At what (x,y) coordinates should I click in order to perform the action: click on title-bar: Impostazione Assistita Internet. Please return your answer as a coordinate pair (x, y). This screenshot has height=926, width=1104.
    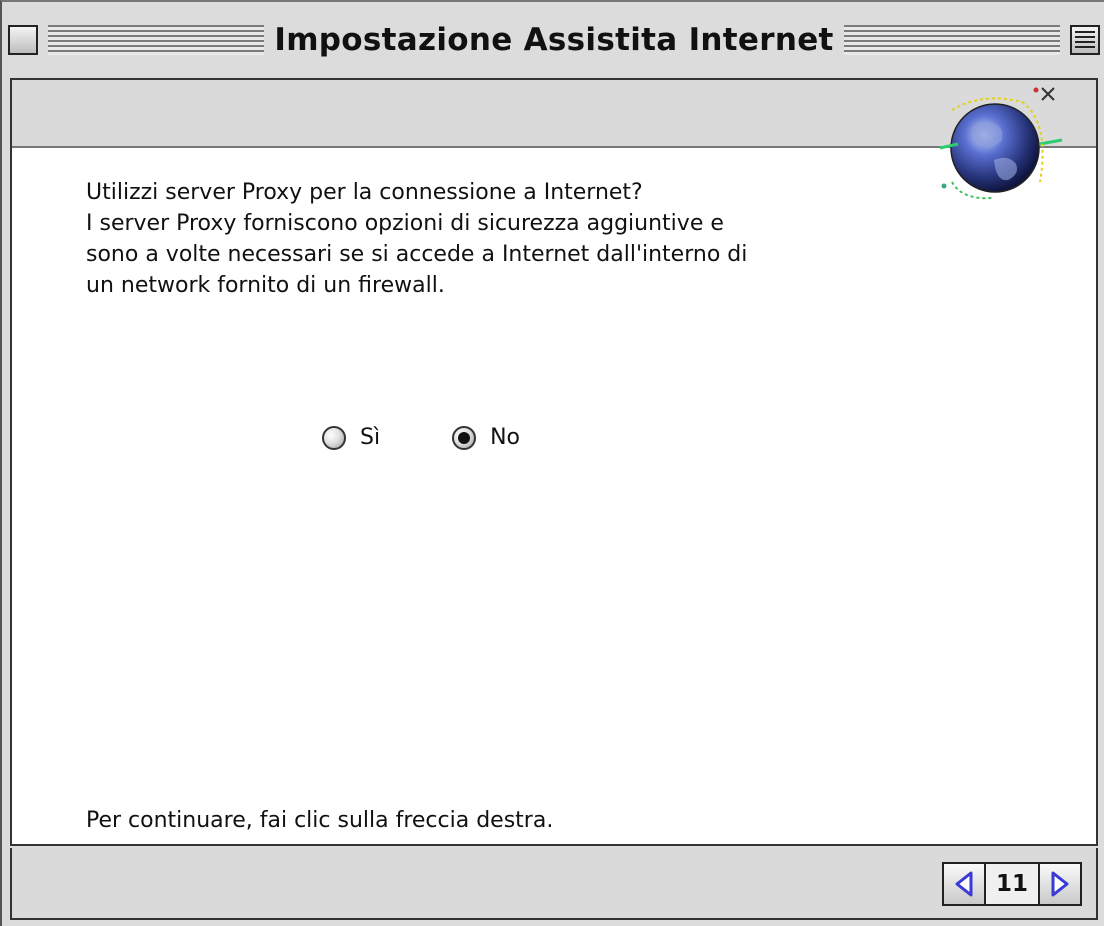
    Looking at the image, I should click on (554, 40).